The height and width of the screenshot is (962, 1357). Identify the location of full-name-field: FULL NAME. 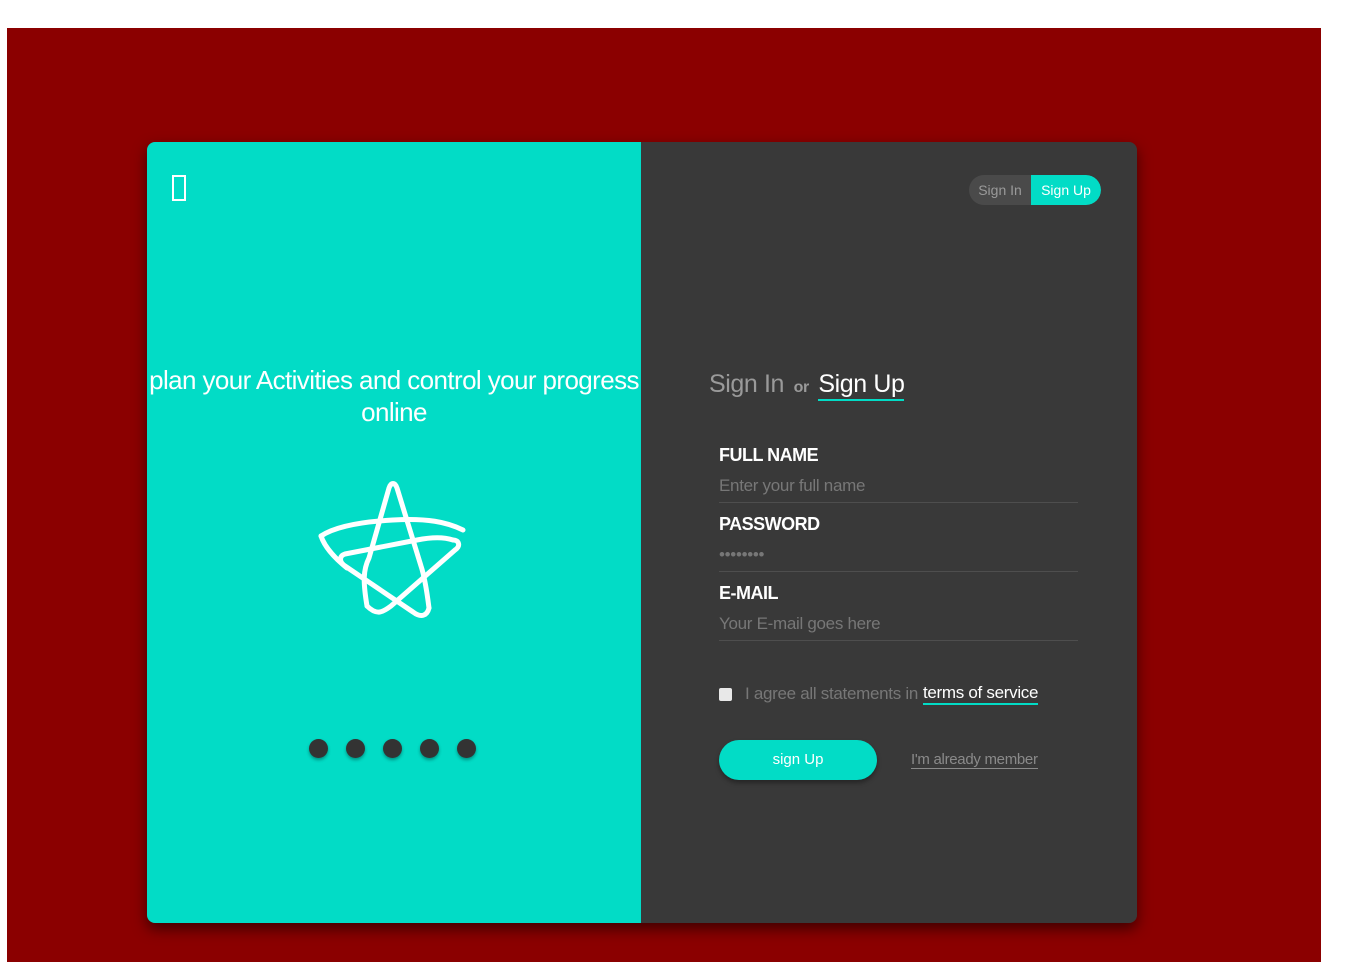
(898, 474).